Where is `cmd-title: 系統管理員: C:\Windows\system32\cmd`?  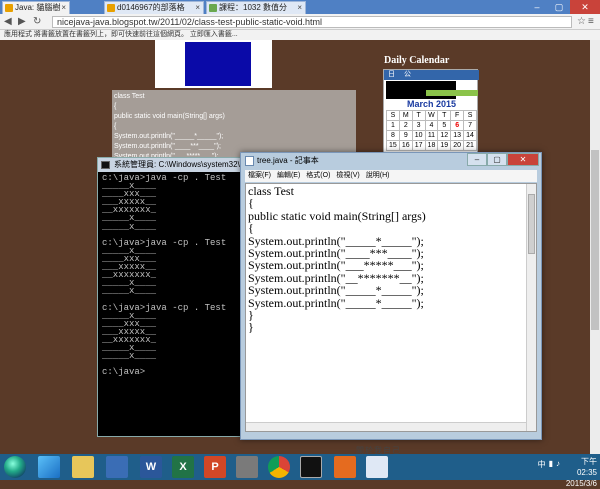
cmd-title: 系統管理員: C:\Windows\system32\cmd is located at coordinates (179, 164).